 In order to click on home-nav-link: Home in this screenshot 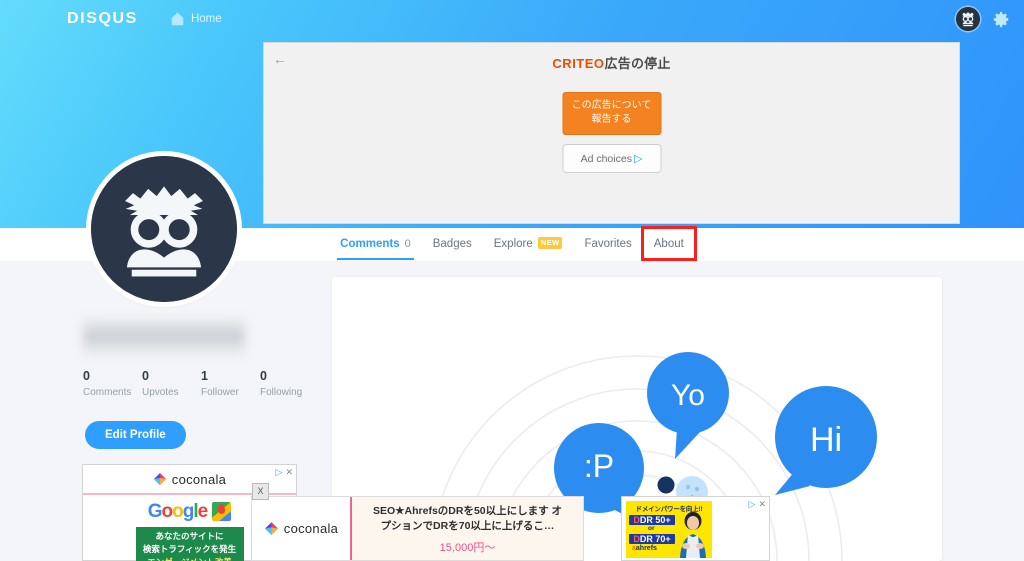, I will do `click(196, 19)`.